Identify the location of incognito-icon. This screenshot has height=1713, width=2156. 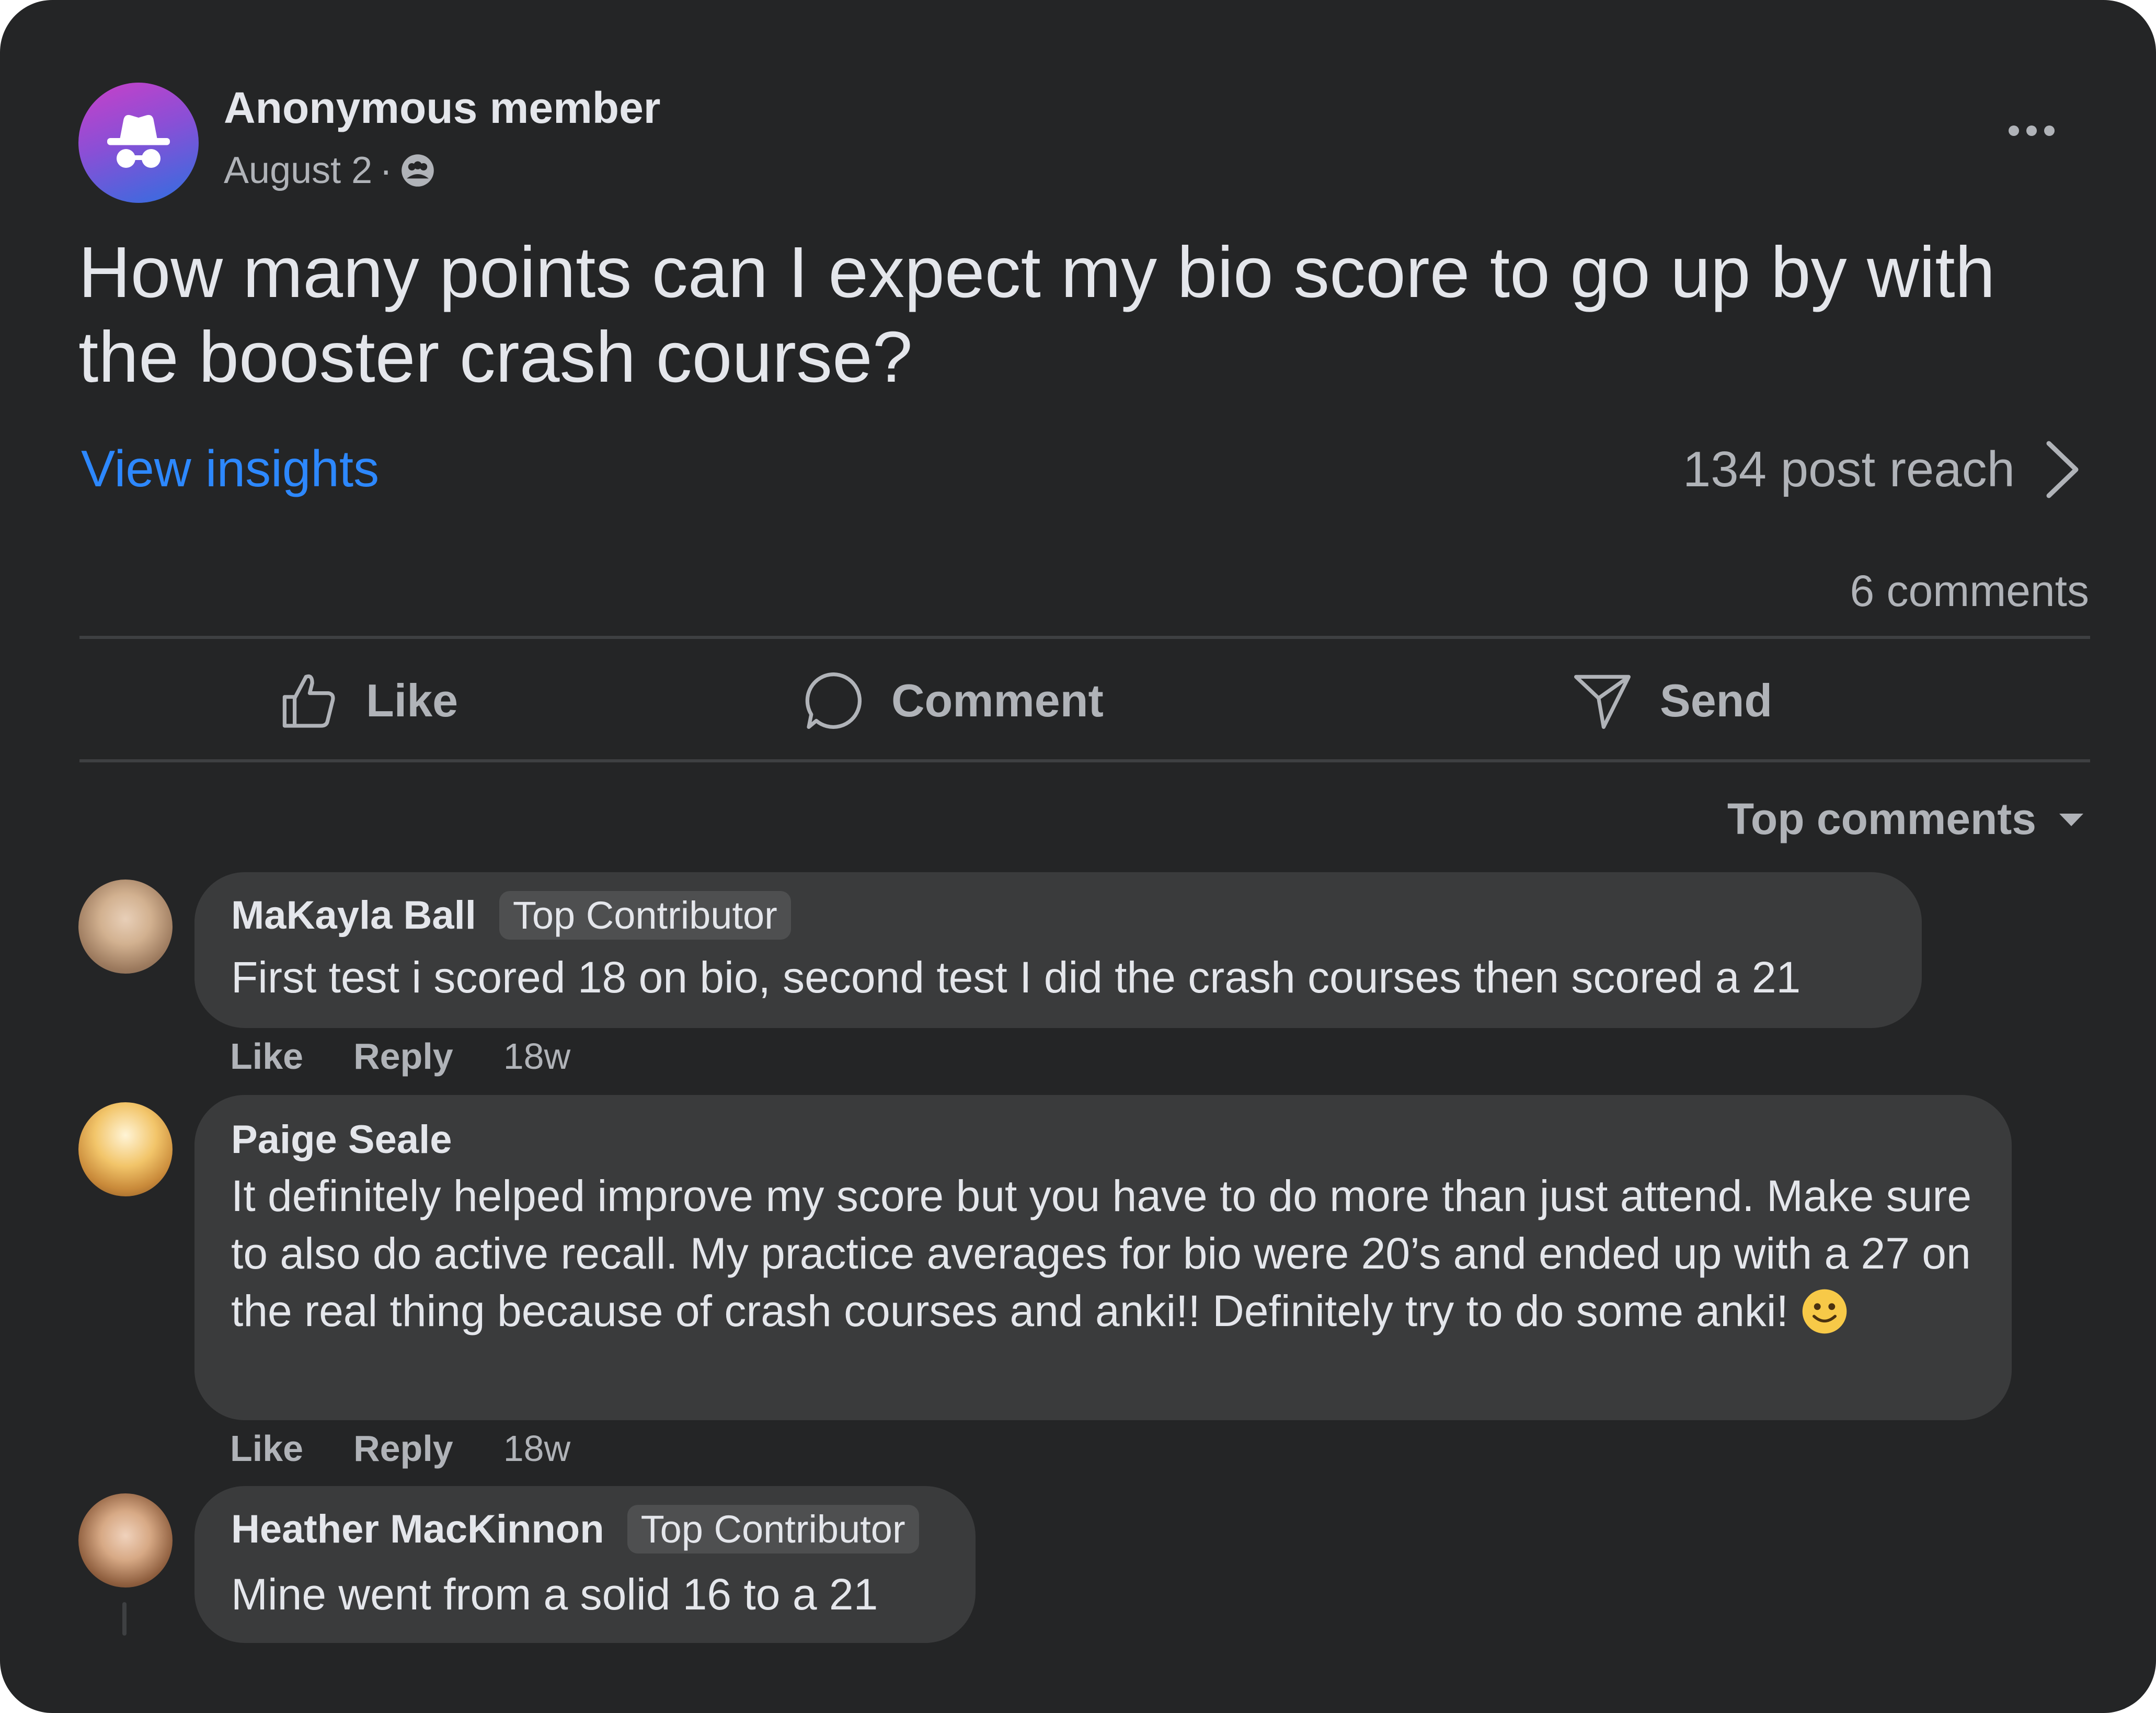
(138, 141).